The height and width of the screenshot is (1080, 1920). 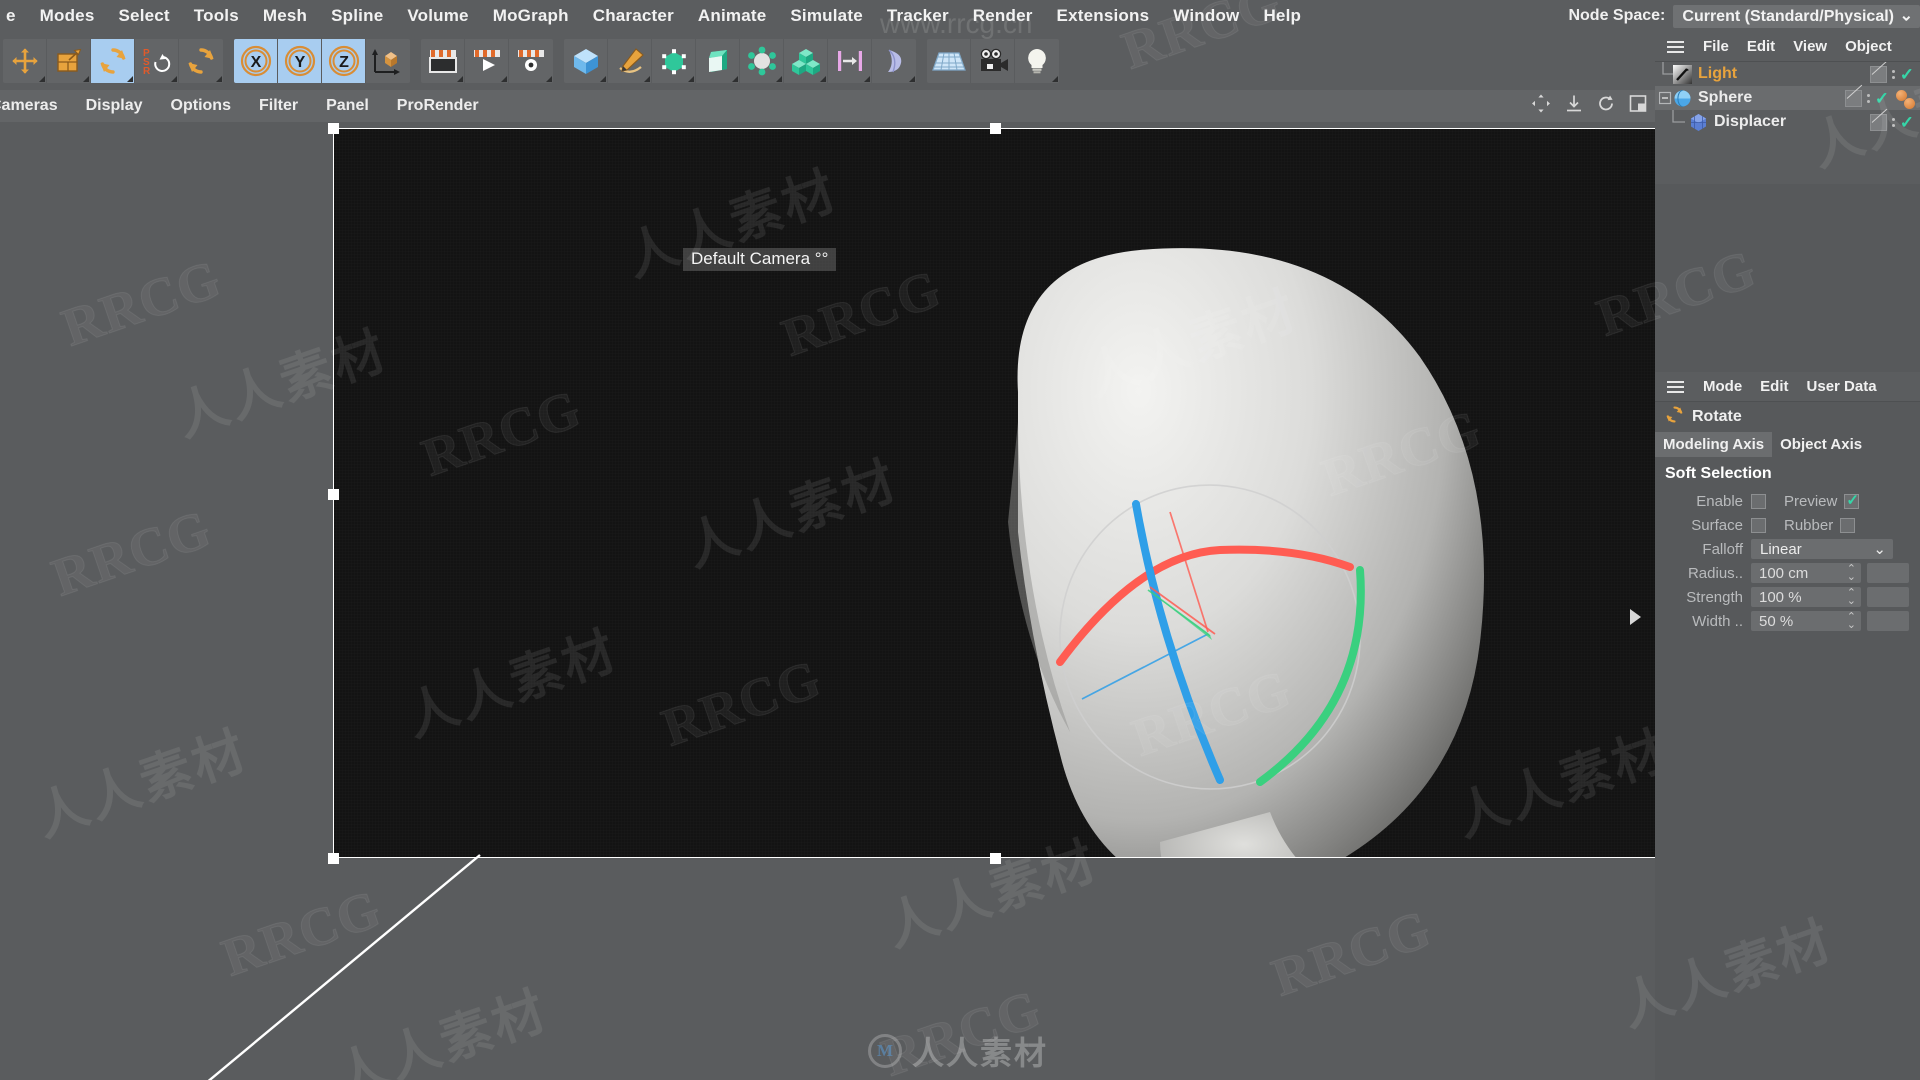 I want to click on scale-tool-button, so click(x=69, y=61).